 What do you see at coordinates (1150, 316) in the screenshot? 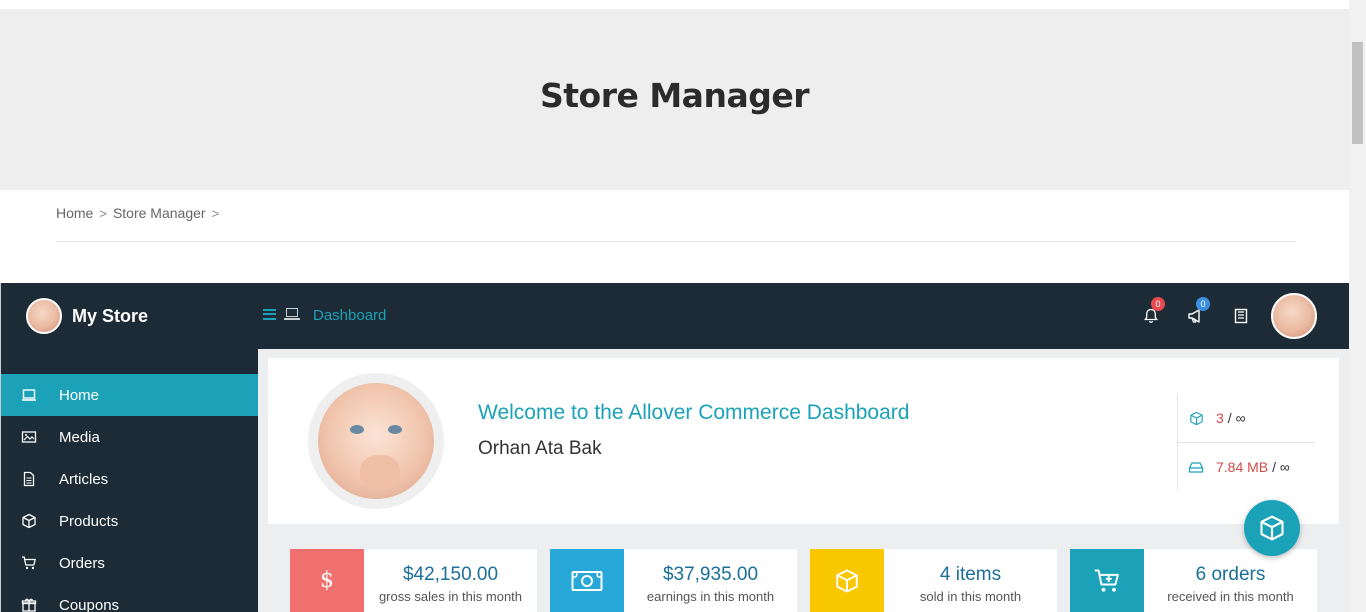
I see `notifications-button: 0` at bounding box center [1150, 316].